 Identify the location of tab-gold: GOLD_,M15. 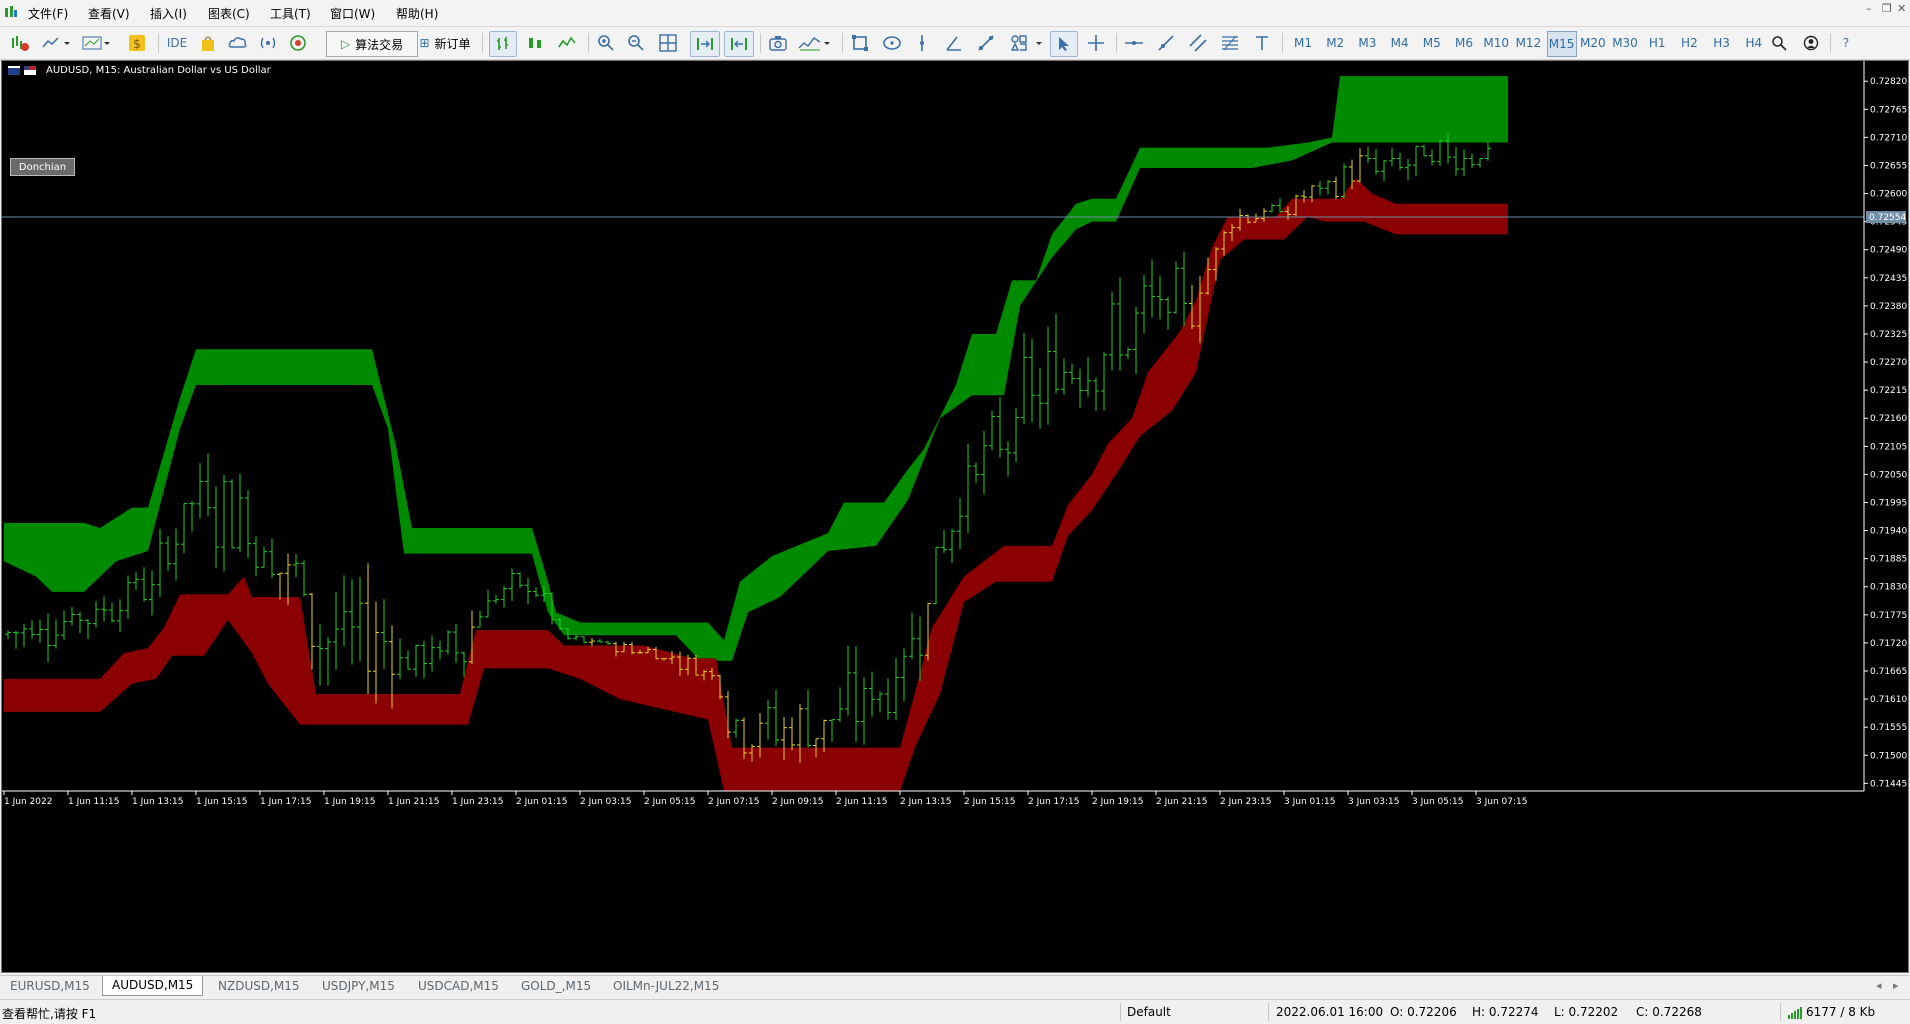
(556, 986).